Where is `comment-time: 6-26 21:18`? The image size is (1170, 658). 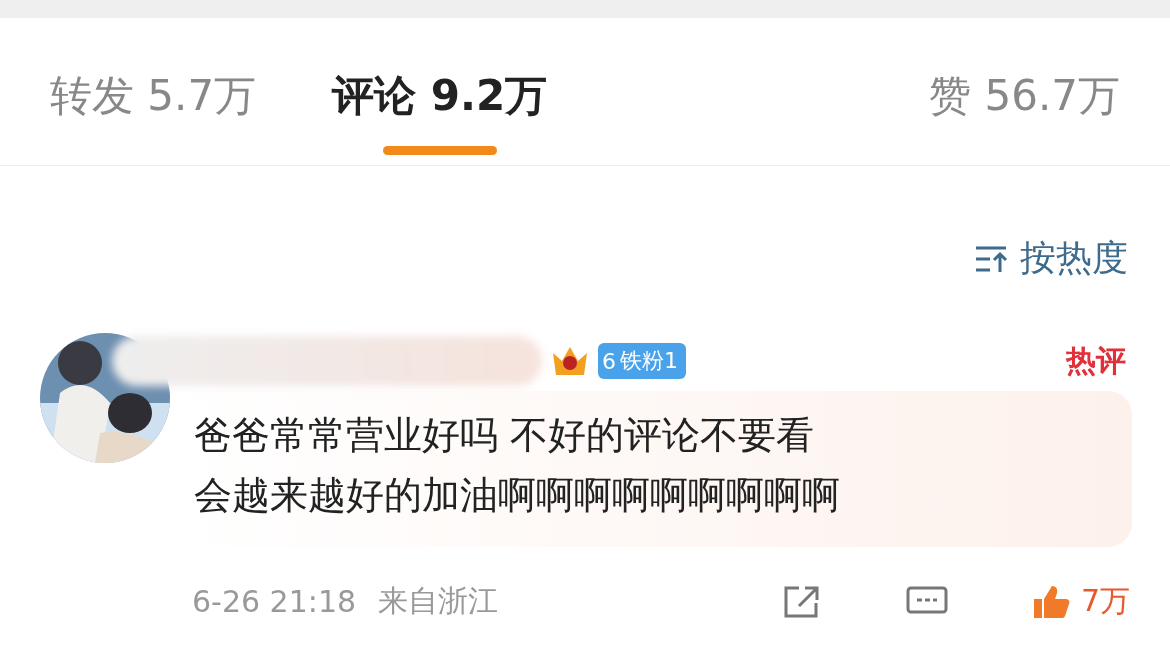
comment-time: 6-26 21:18 is located at coordinates (274, 601).